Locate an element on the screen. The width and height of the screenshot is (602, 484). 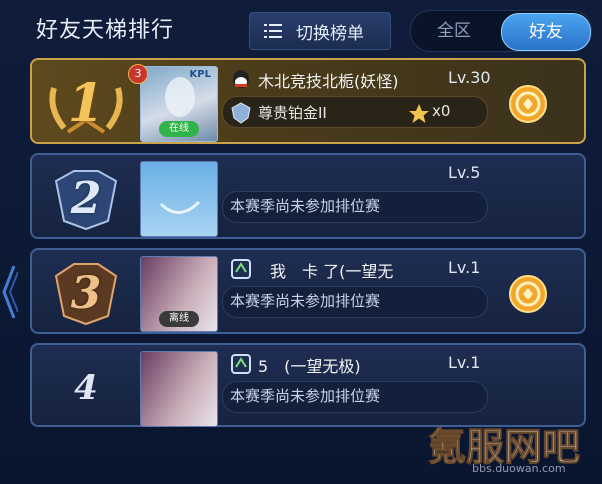
list-icon is located at coordinates (273, 31).